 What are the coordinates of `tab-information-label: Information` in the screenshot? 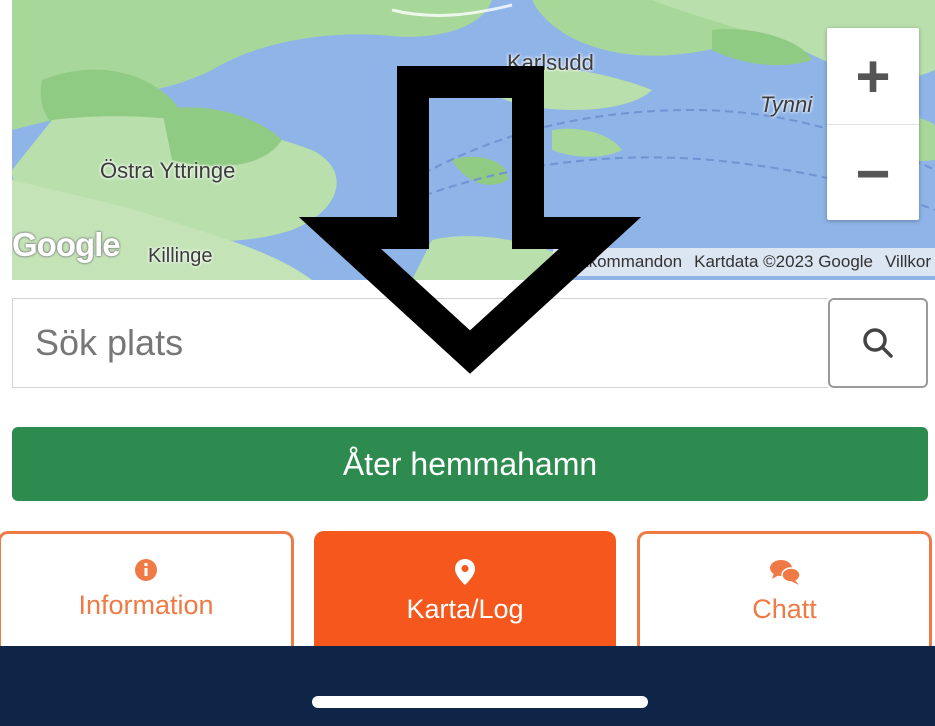 It's located at (146, 605).